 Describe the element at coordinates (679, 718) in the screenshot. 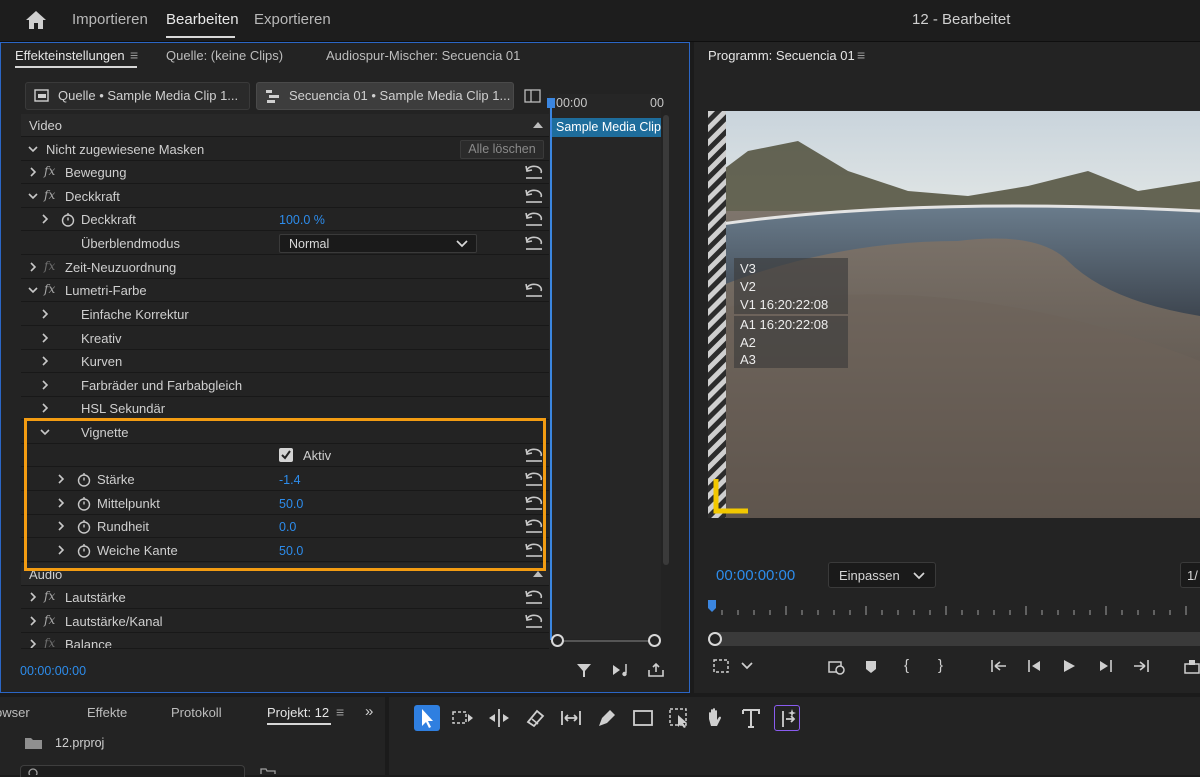

I see `transform-tool` at that location.